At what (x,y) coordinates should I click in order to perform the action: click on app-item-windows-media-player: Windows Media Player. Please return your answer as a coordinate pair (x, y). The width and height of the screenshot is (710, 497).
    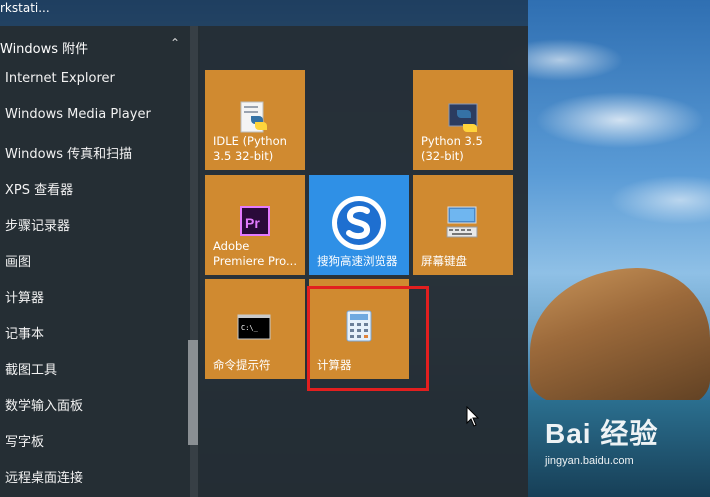
    Looking at the image, I should click on (95, 116).